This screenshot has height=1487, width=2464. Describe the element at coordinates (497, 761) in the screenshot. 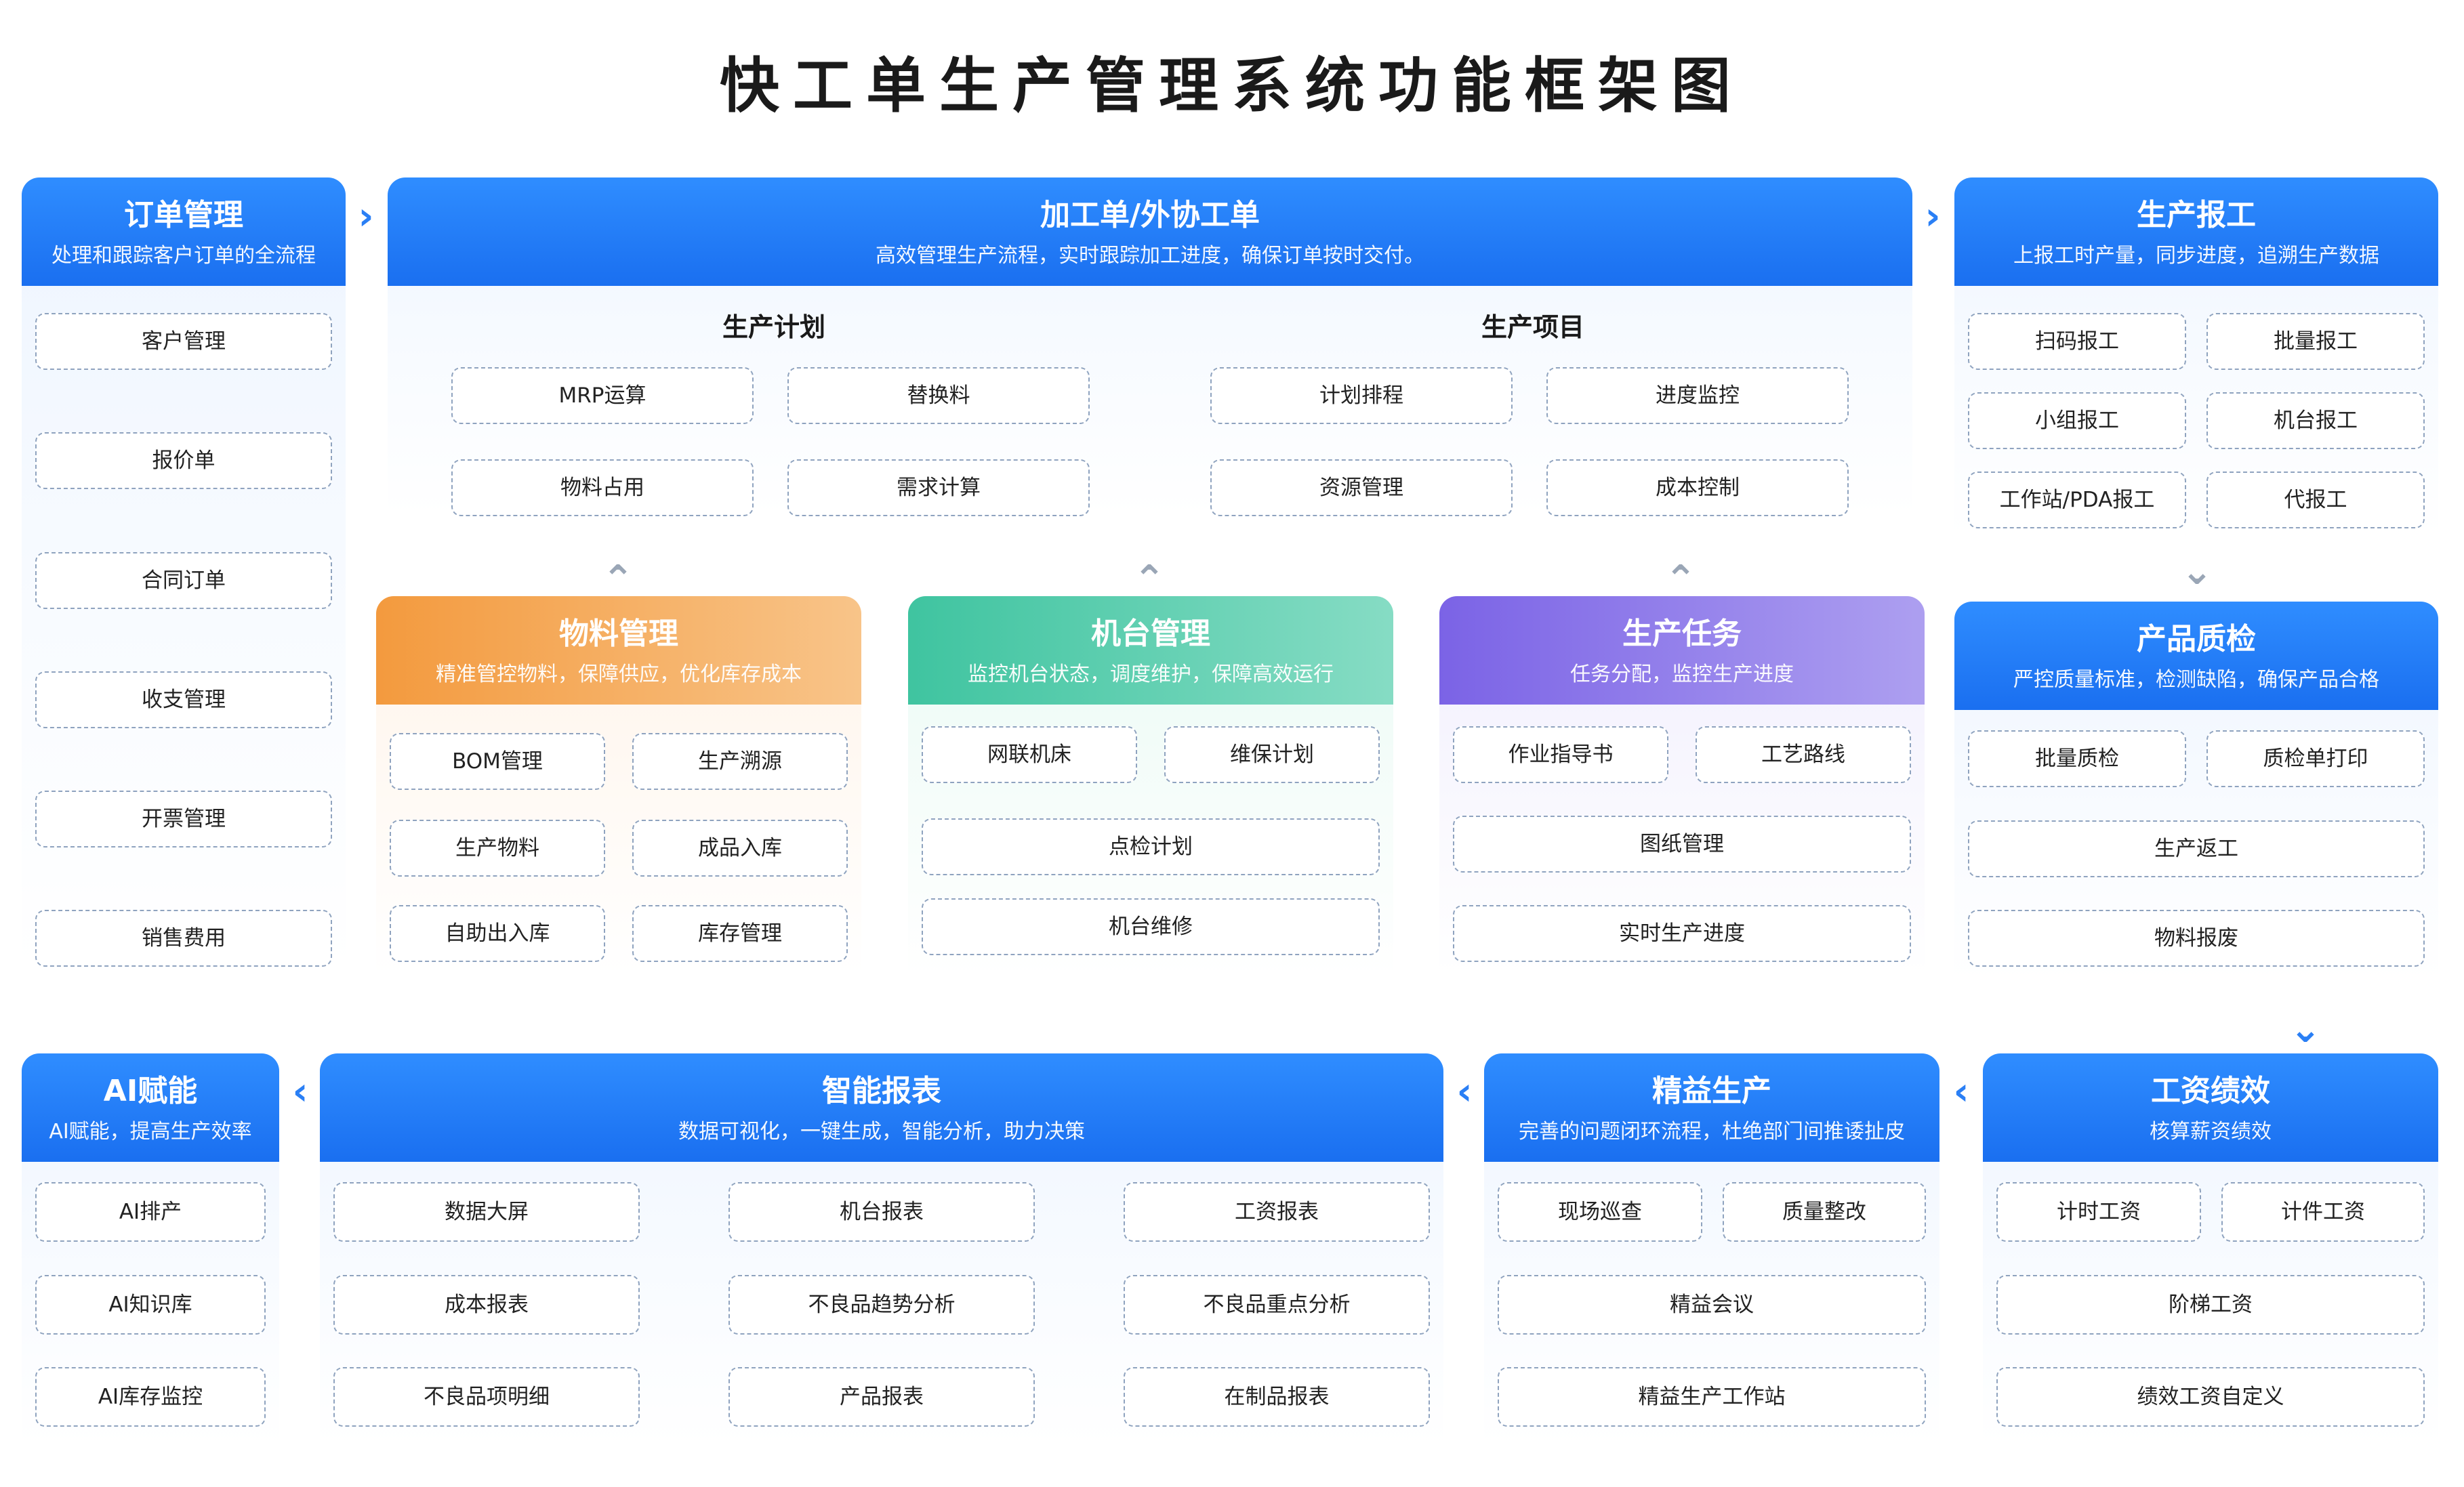

I see `material-item-bom: BOM管理` at that location.